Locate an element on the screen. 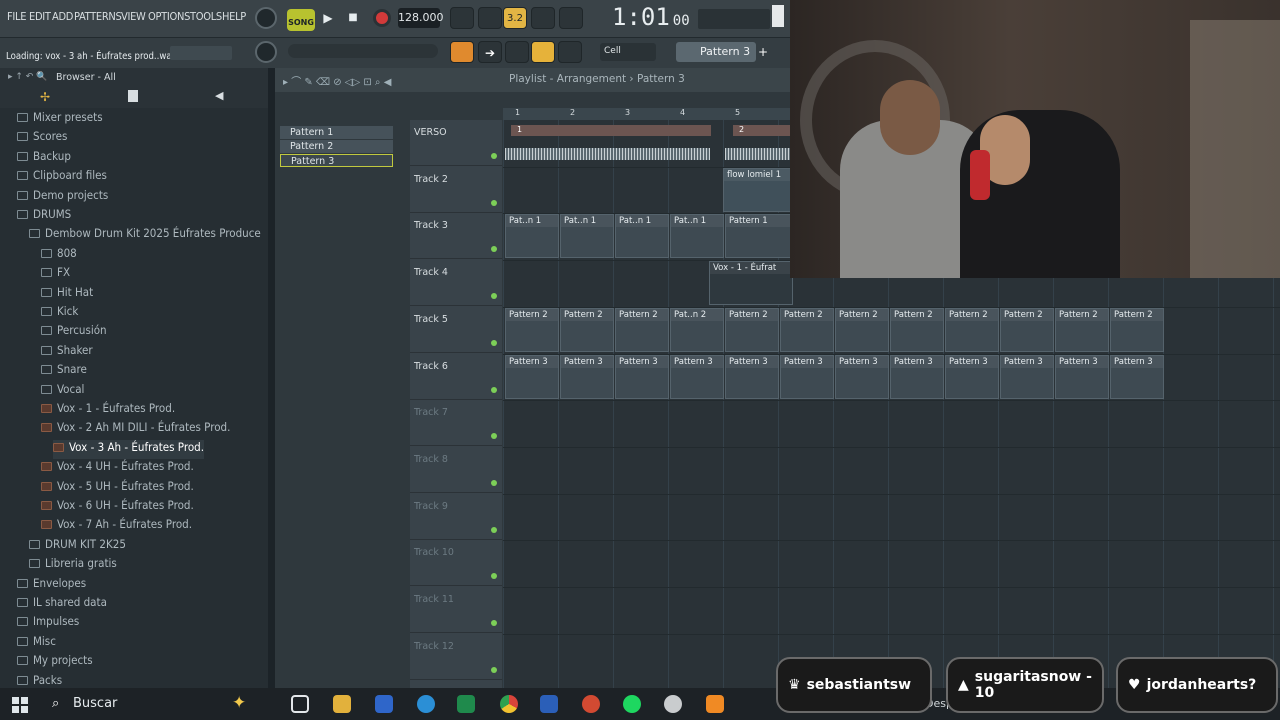 This screenshot has height=720, width=1280. track-header: VERSO is located at coordinates (456, 143).